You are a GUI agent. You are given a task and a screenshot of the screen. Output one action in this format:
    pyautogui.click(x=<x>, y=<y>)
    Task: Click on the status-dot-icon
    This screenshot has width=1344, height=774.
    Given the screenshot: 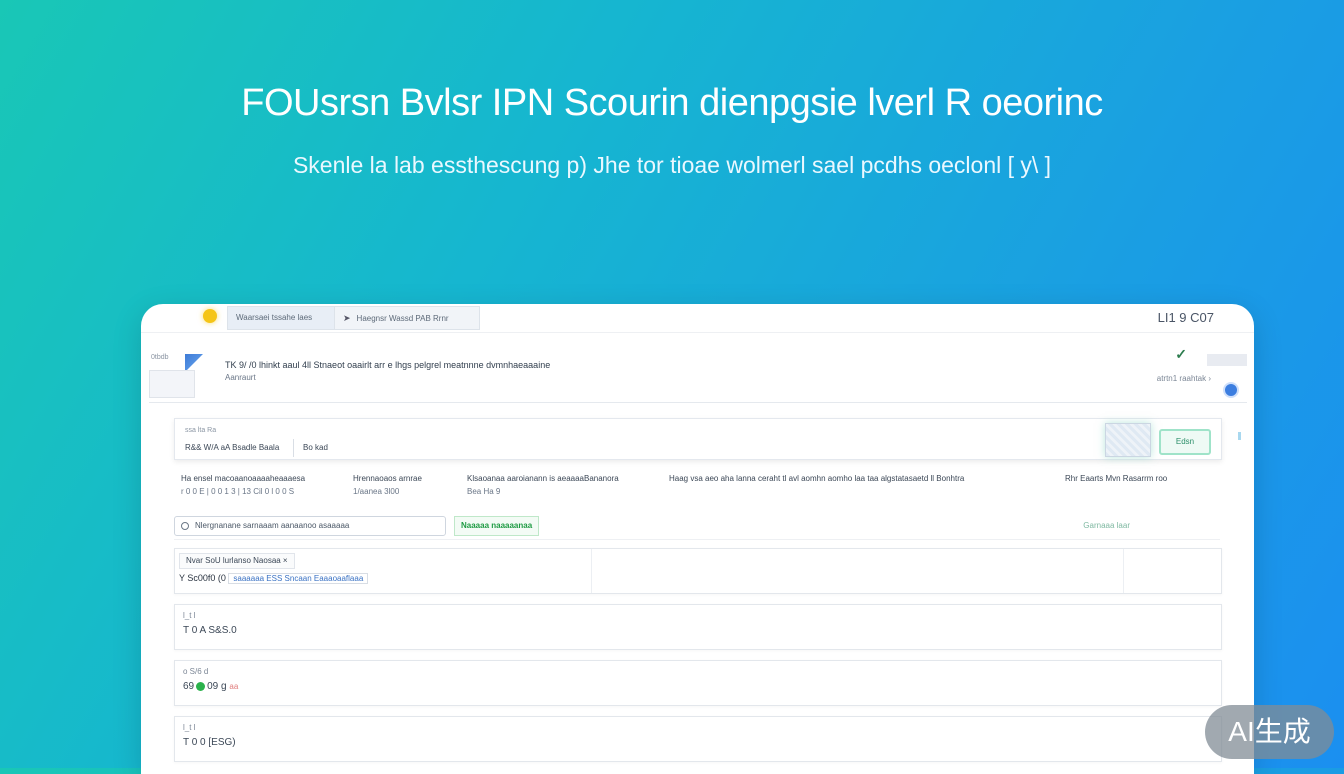 What is the action you would take?
    pyautogui.click(x=201, y=686)
    